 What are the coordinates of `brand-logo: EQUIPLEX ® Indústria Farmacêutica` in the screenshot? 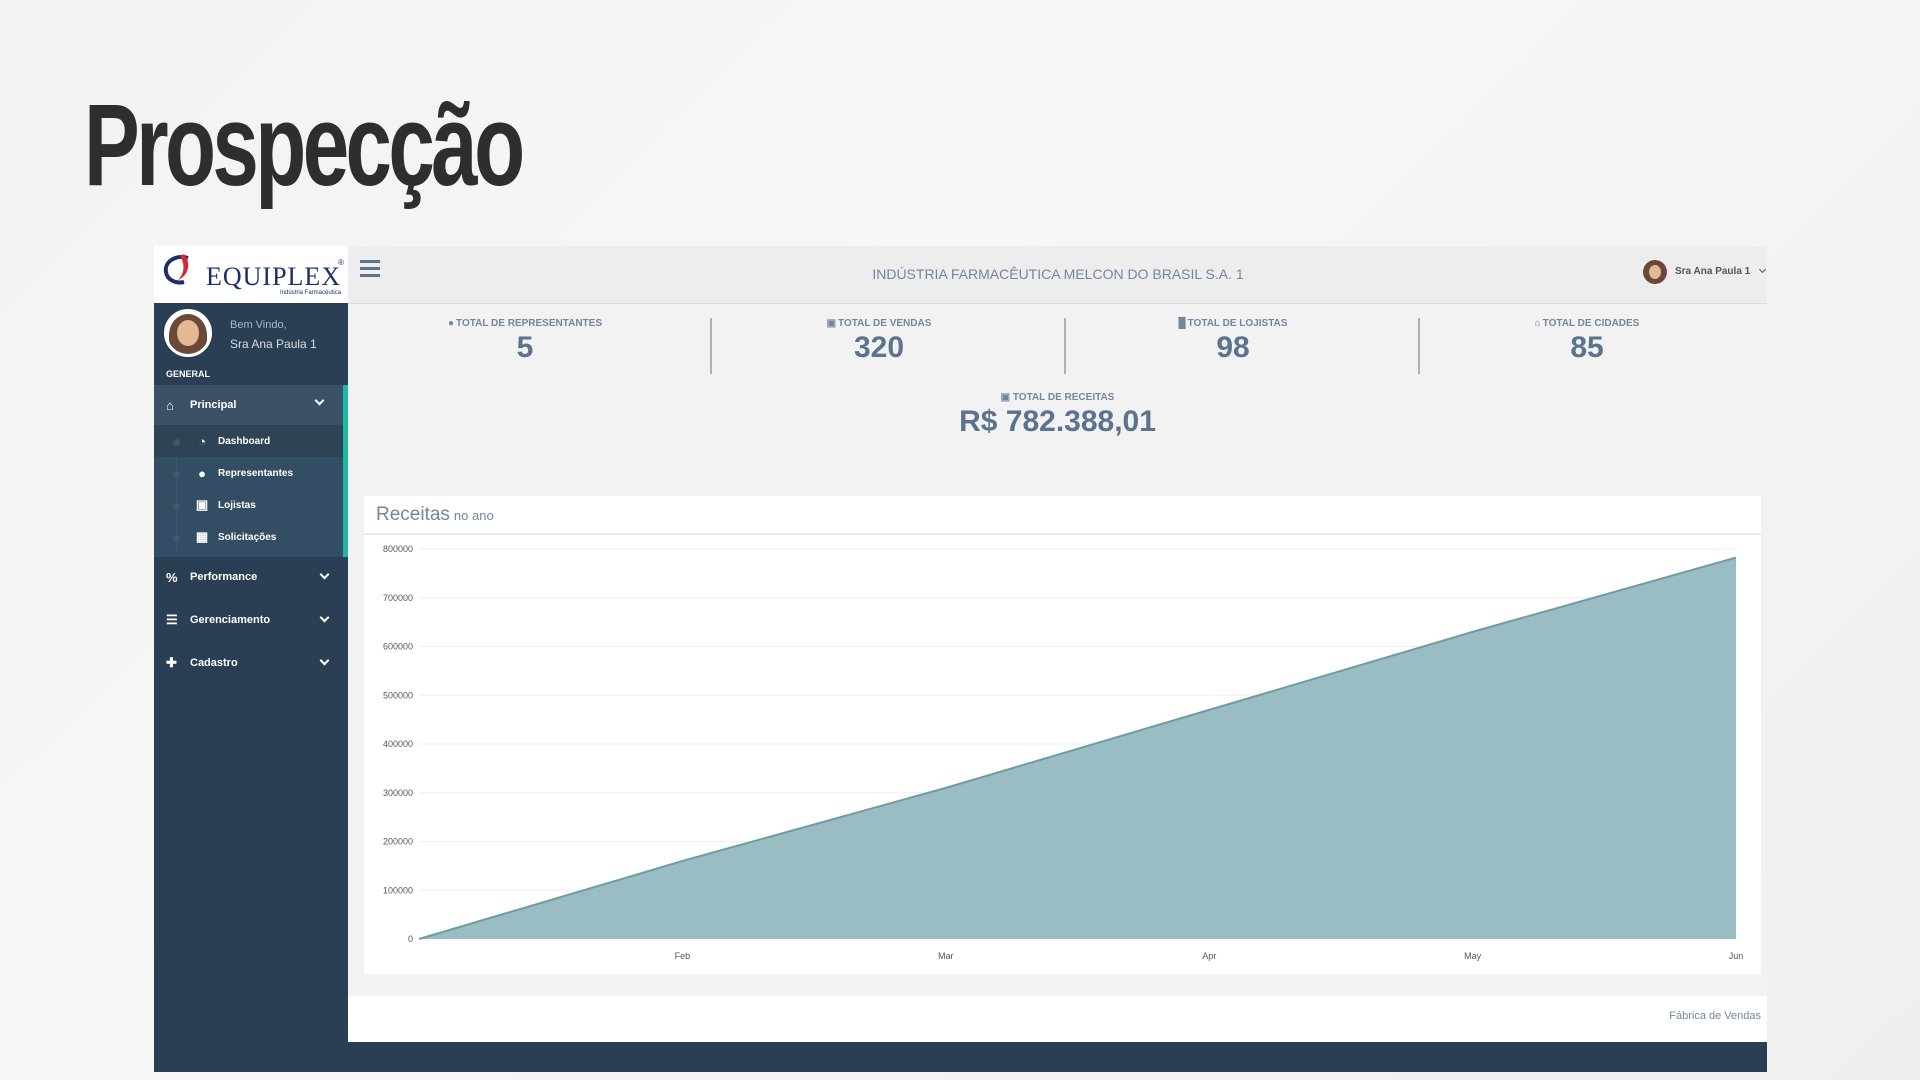 It's located at (251, 274).